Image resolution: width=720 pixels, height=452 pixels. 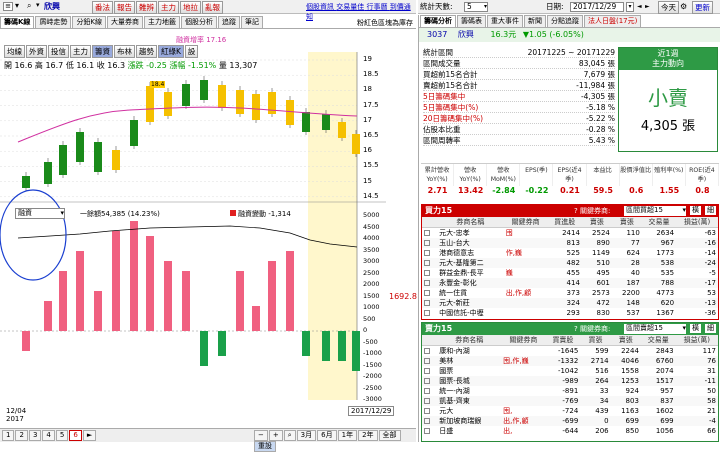 What do you see at coordinates (171, 51) in the screenshot?
I see `ind-rgk: 紅綠K` at bounding box center [171, 51].